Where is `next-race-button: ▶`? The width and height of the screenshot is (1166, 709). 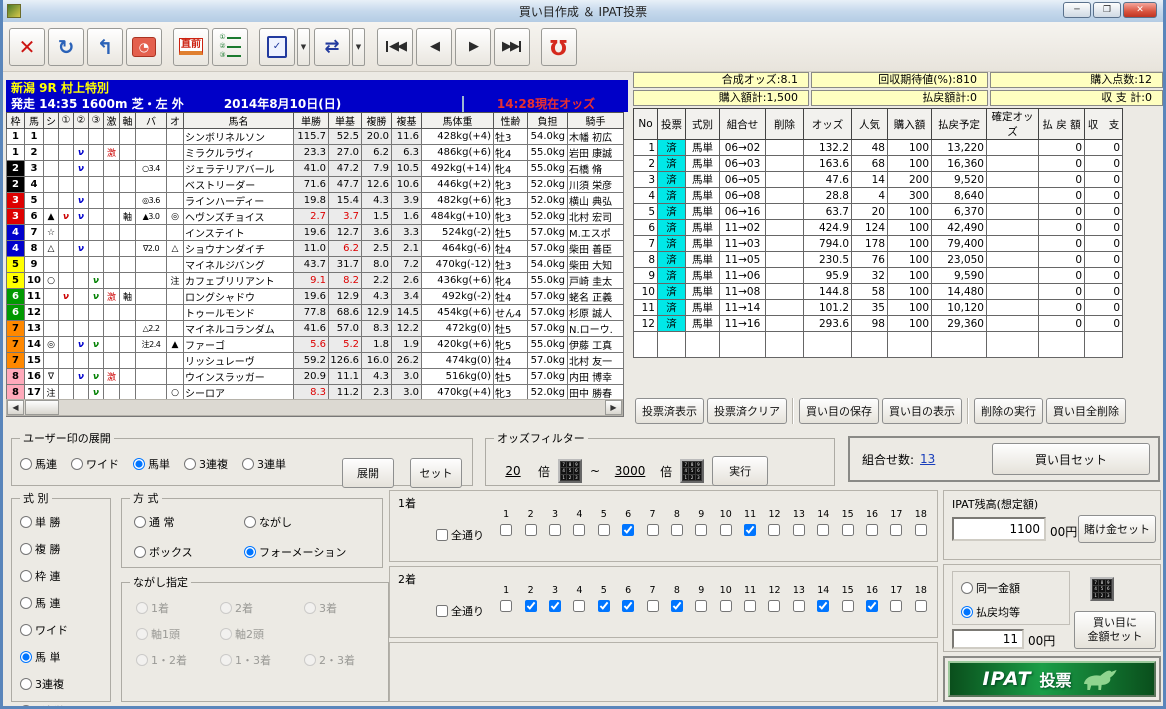
next-race-button: ▶ is located at coordinates (473, 46).